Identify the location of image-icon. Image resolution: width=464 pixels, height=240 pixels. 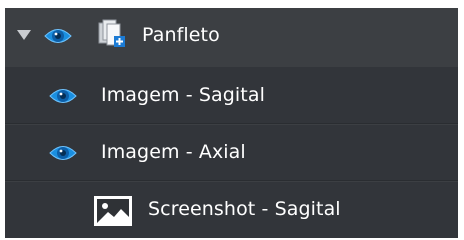
(113, 211).